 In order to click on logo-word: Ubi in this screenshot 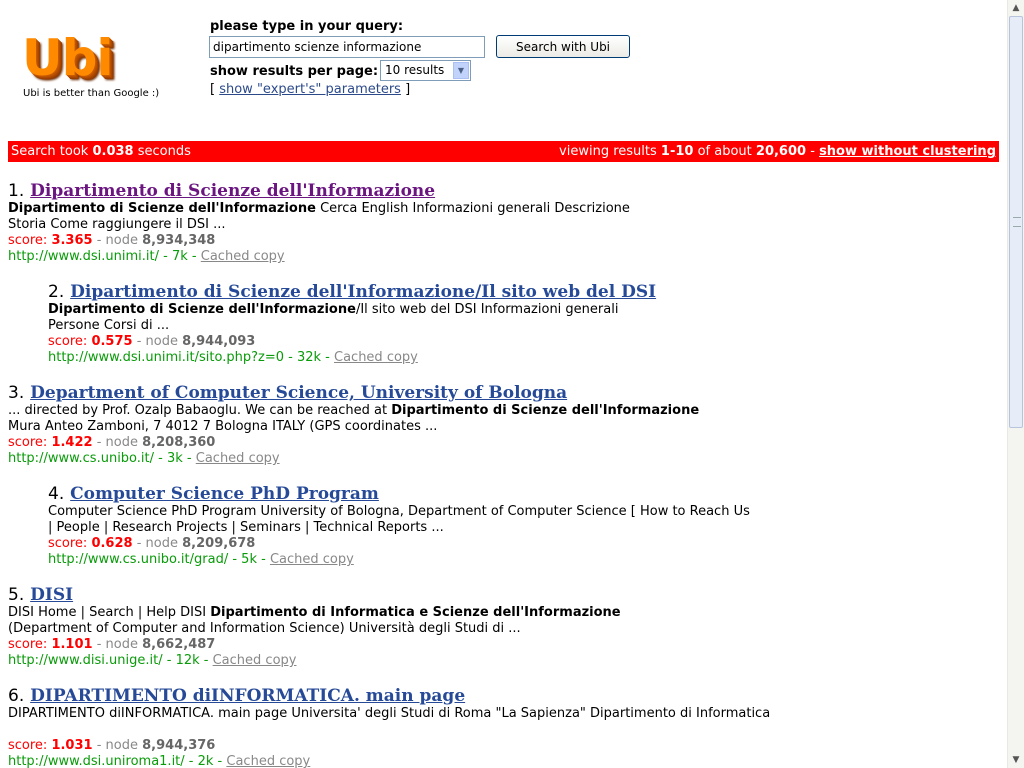, I will do `click(68, 58)`.